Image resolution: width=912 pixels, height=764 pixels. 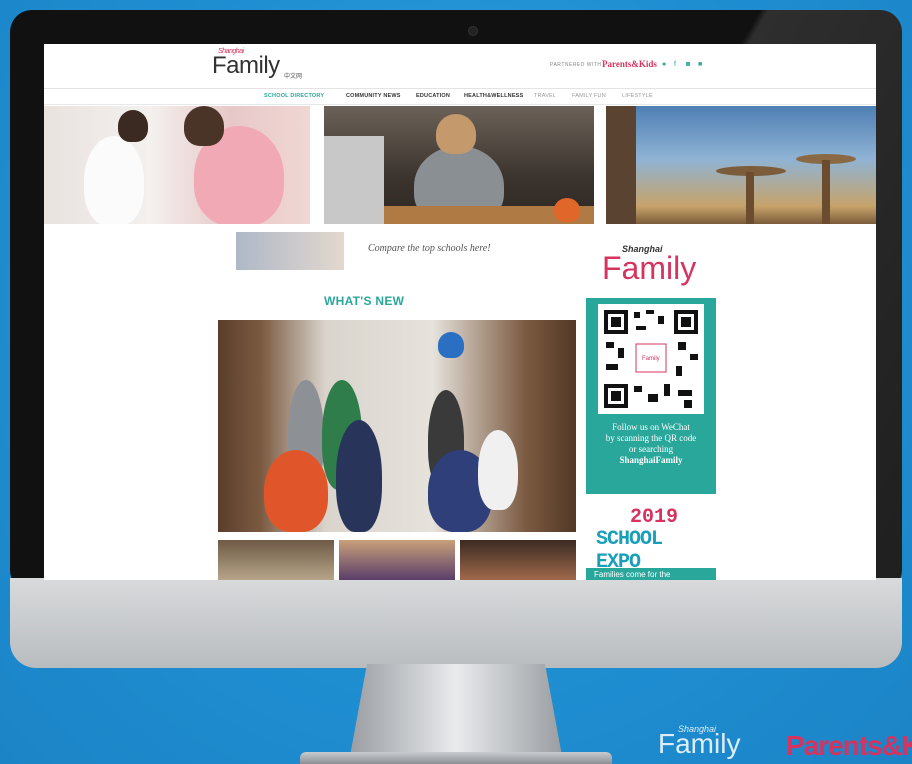 I want to click on expo-caption-bar: Families come for the, so click(x=651, y=574).